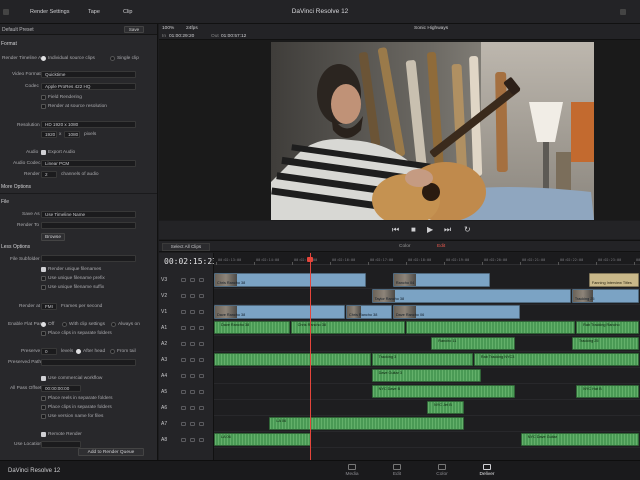 This screenshot has height=480, width=640. What do you see at coordinates (88, 163) in the screenshot?
I see `audio-codec-select: Linear PCM` at bounding box center [88, 163].